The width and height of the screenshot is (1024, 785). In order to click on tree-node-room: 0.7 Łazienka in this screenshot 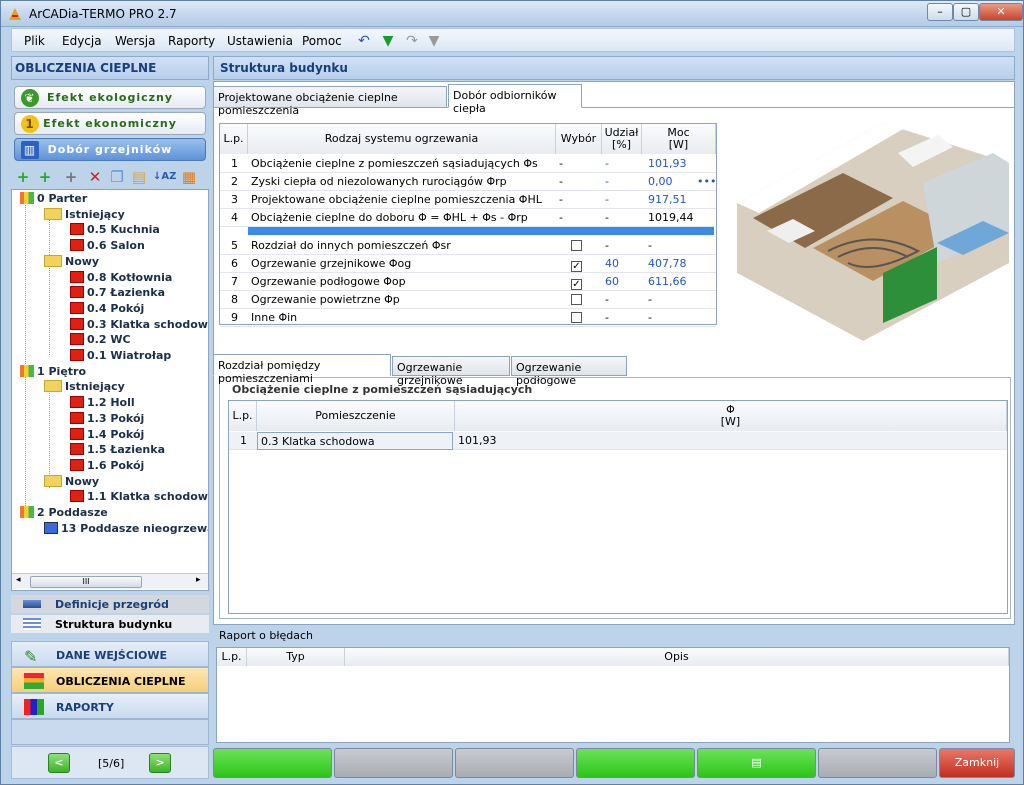, I will do `click(117, 293)`.